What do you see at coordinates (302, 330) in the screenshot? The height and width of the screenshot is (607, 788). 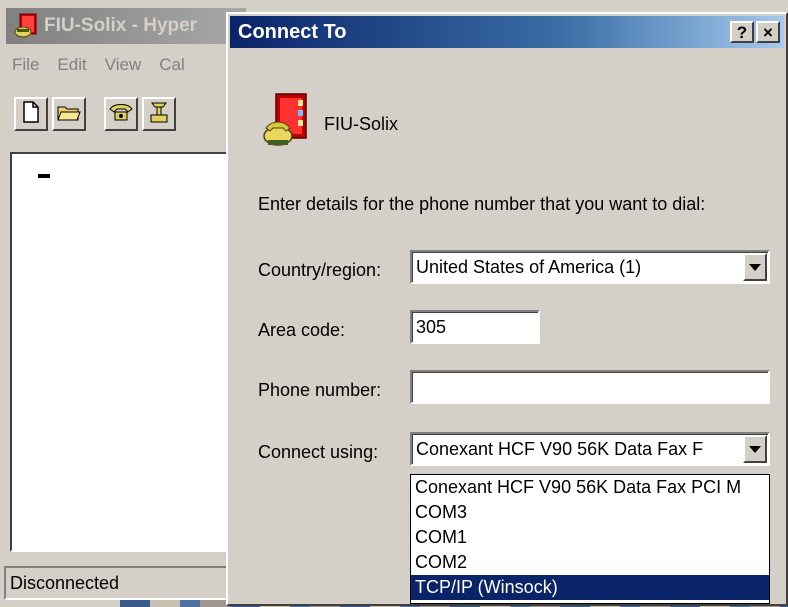 I see `area-code-label: Area code:` at bounding box center [302, 330].